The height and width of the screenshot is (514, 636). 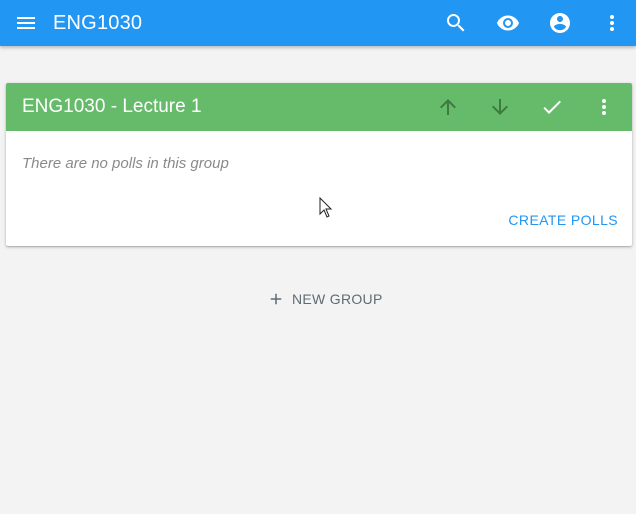 I want to click on mouse-cursor-icon, so click(x=326, y=207).